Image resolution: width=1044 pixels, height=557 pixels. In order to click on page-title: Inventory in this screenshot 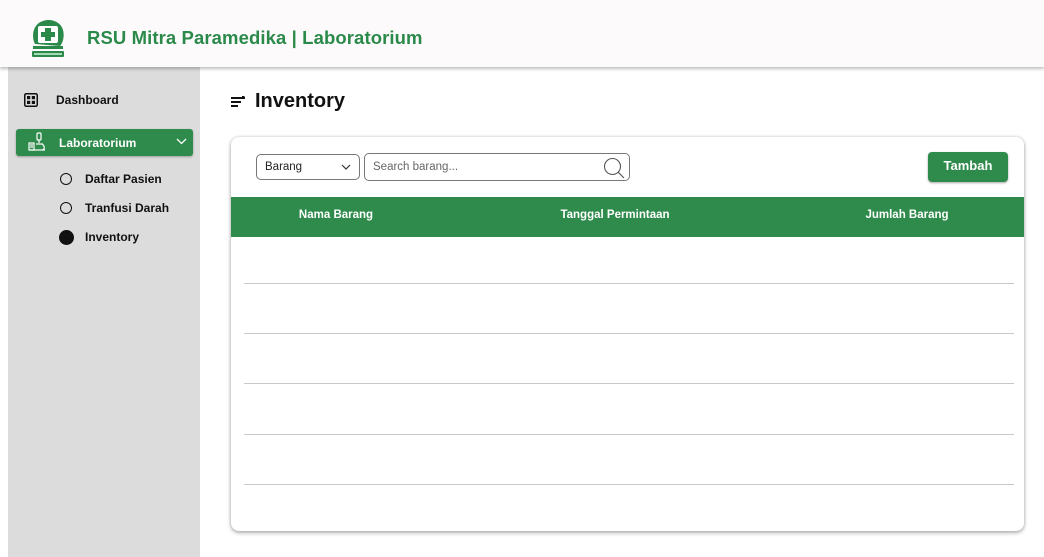, I will do `click(300, 101)`.